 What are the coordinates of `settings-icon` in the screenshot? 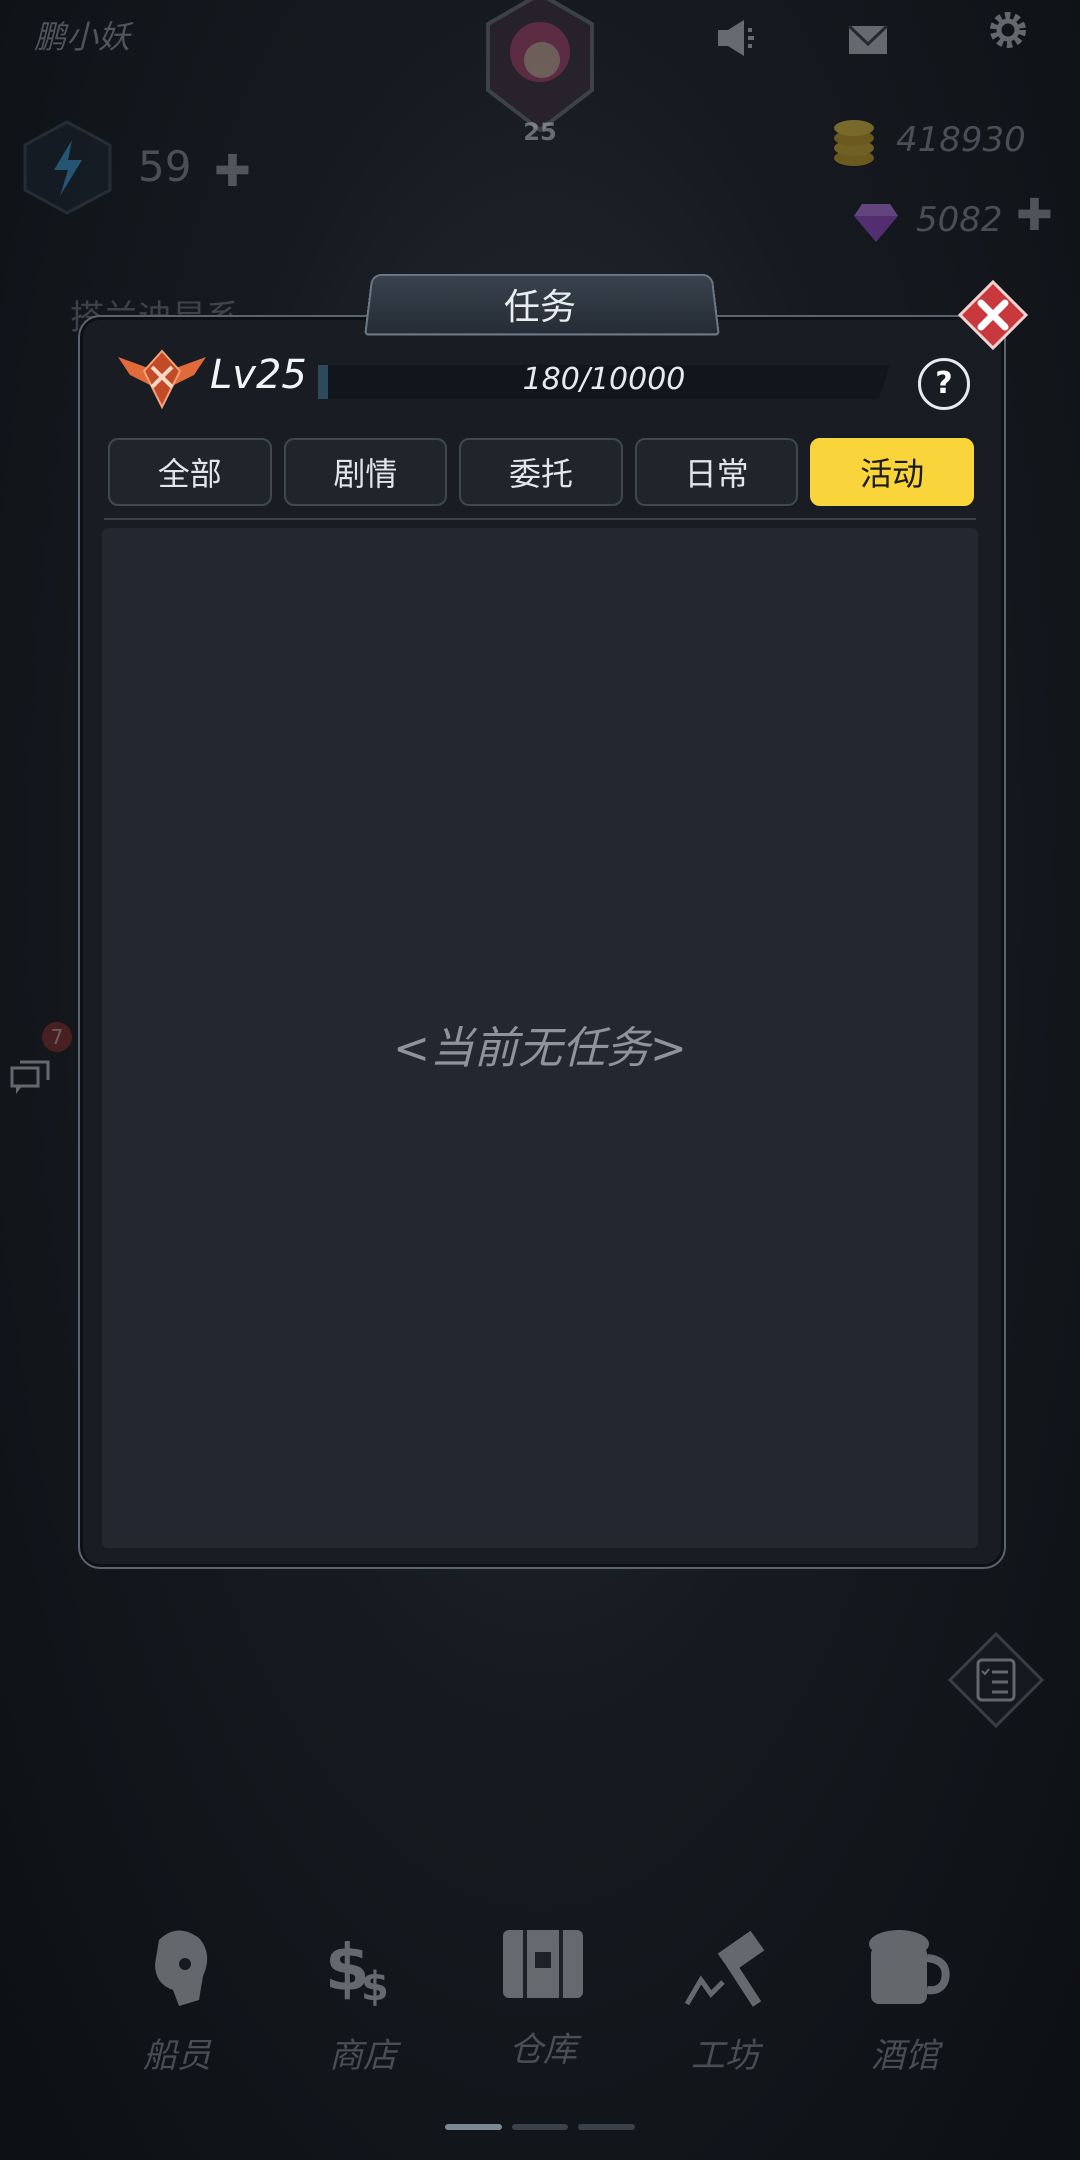 It's located at (1008, 30).